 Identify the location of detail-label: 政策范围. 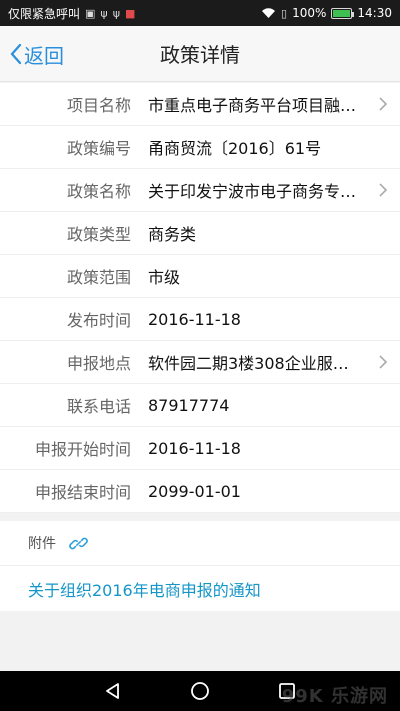
(98, 277).